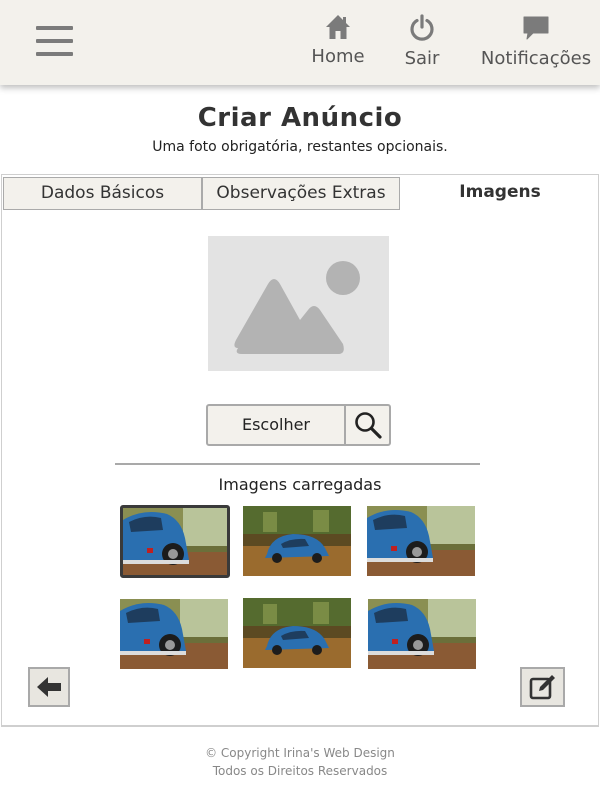 The image size is (600, 800). Describe the element at coordinates (300, 484) in the screenshot. I see `uploaded-images-label: Imagens carregadas` at that location.